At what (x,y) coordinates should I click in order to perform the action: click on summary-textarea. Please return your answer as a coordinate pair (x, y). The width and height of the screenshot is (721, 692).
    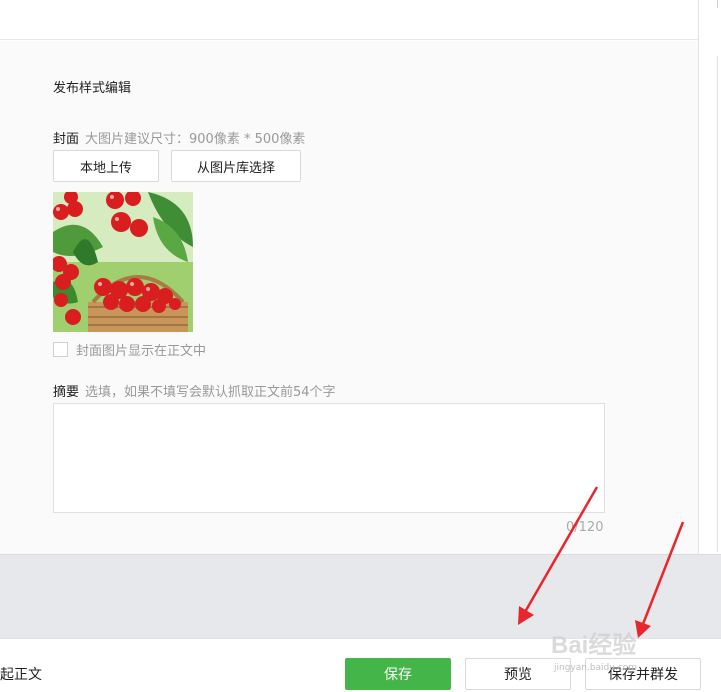
    Looking at the image, I should click on (329, 458).